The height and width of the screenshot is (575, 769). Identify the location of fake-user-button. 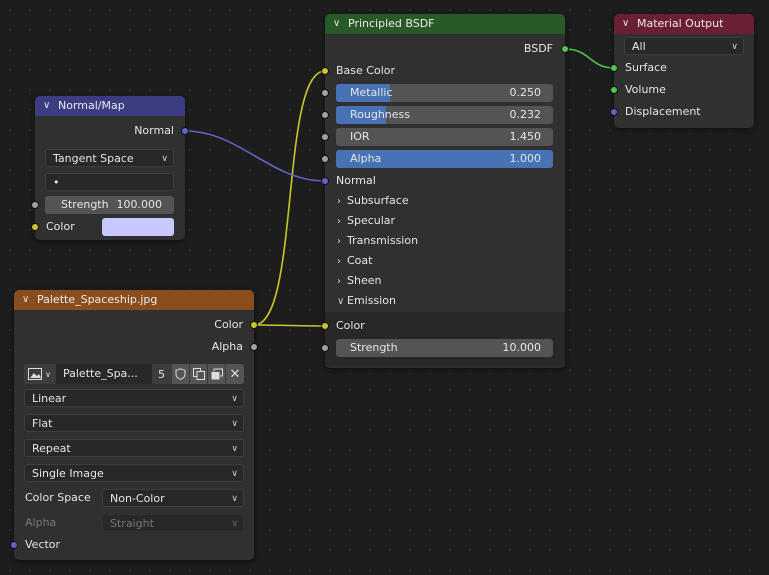
(181, 374).